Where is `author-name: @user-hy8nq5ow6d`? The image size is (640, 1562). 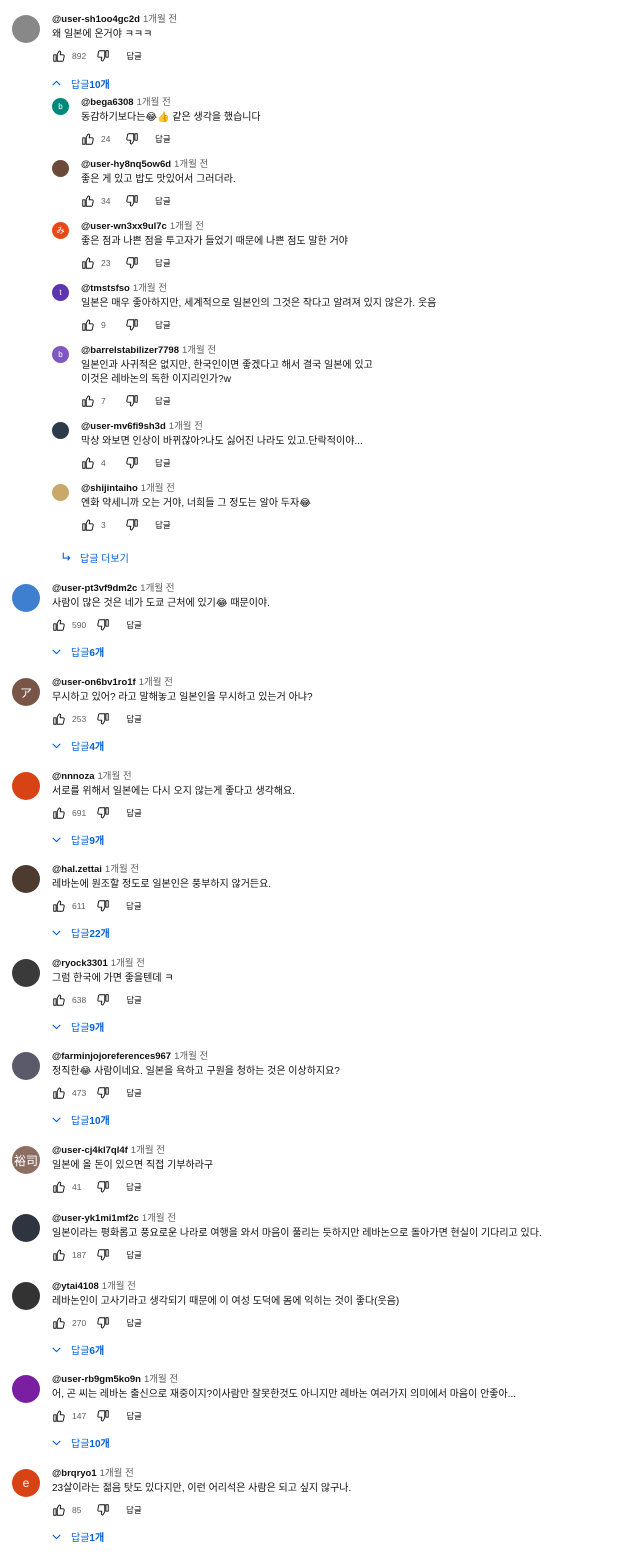 author-name: @user-hy8nq5ow6d is located at coordinates (126, 164).